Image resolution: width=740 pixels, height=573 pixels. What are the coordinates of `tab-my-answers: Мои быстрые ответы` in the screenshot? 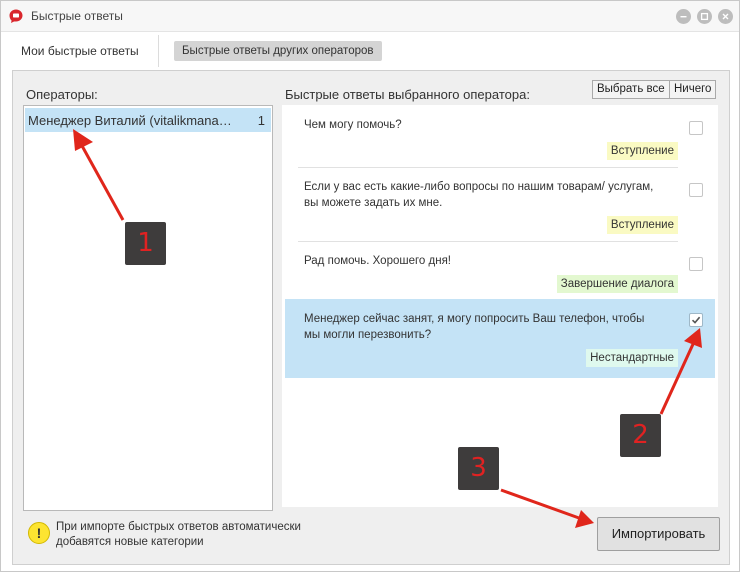 It's located at (80, 51).